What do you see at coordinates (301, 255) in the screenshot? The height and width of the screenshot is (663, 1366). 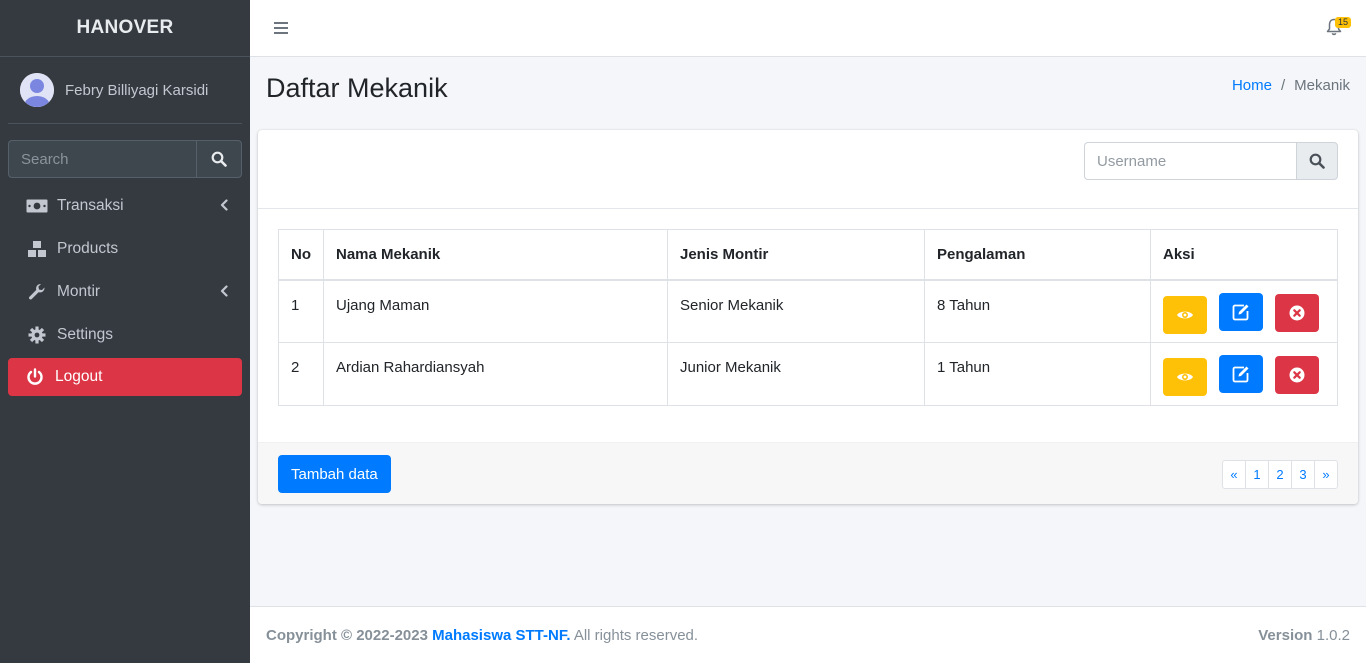 I see `column-header-no: No` at bounding box center [301, 255].